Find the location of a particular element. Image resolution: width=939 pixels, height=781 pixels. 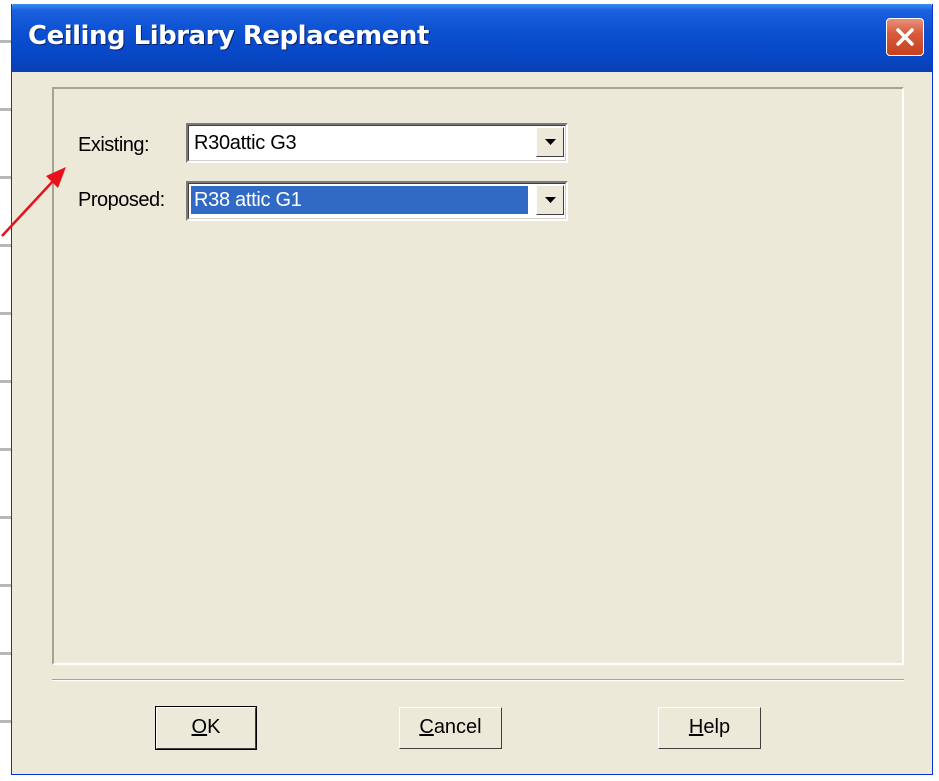

help-mnemonic: H is located at coordinates (696, 727).